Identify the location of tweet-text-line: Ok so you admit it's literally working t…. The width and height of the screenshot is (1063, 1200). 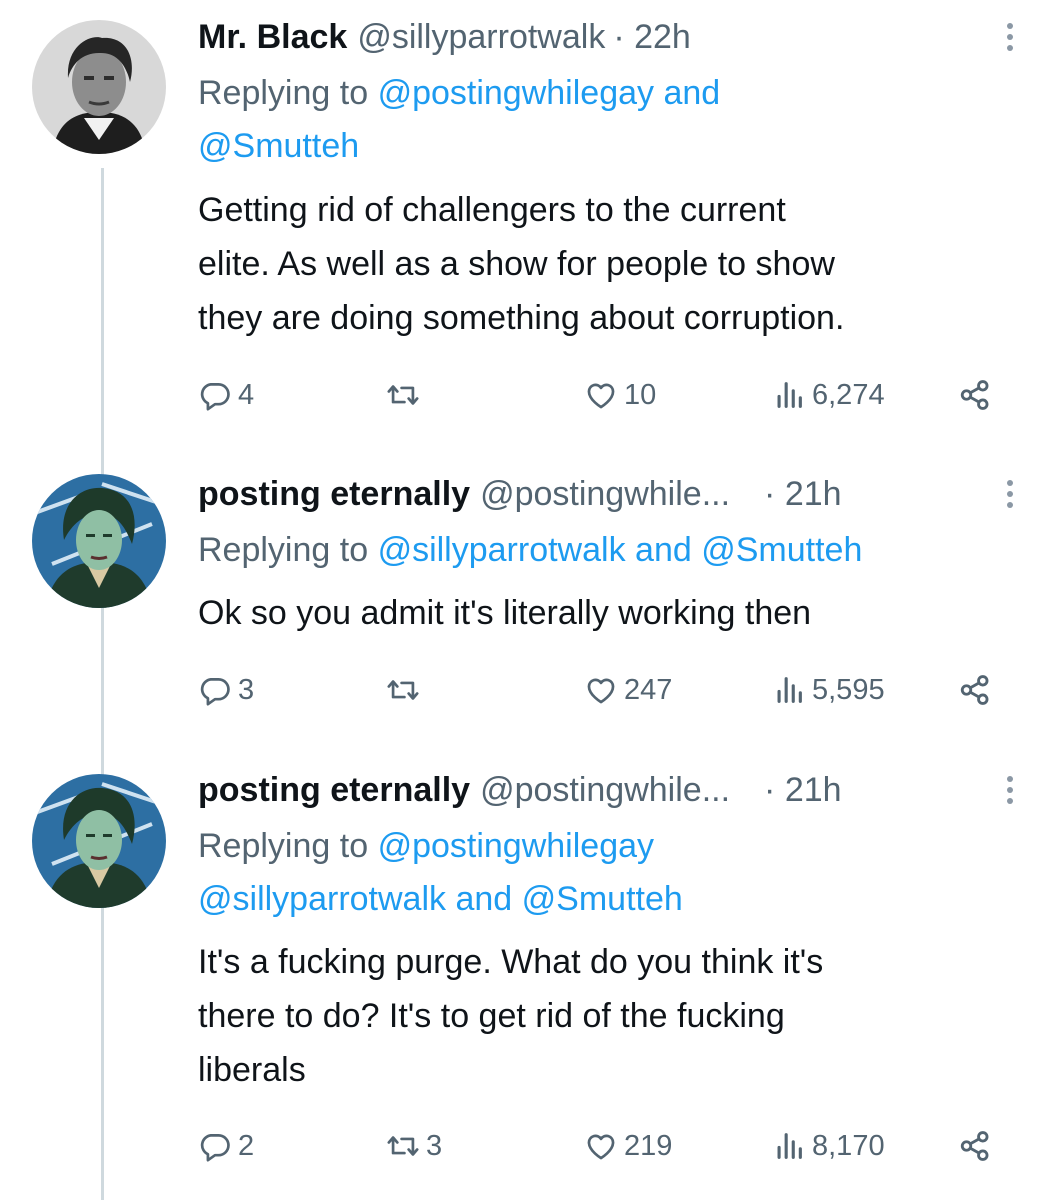
(505, 613).